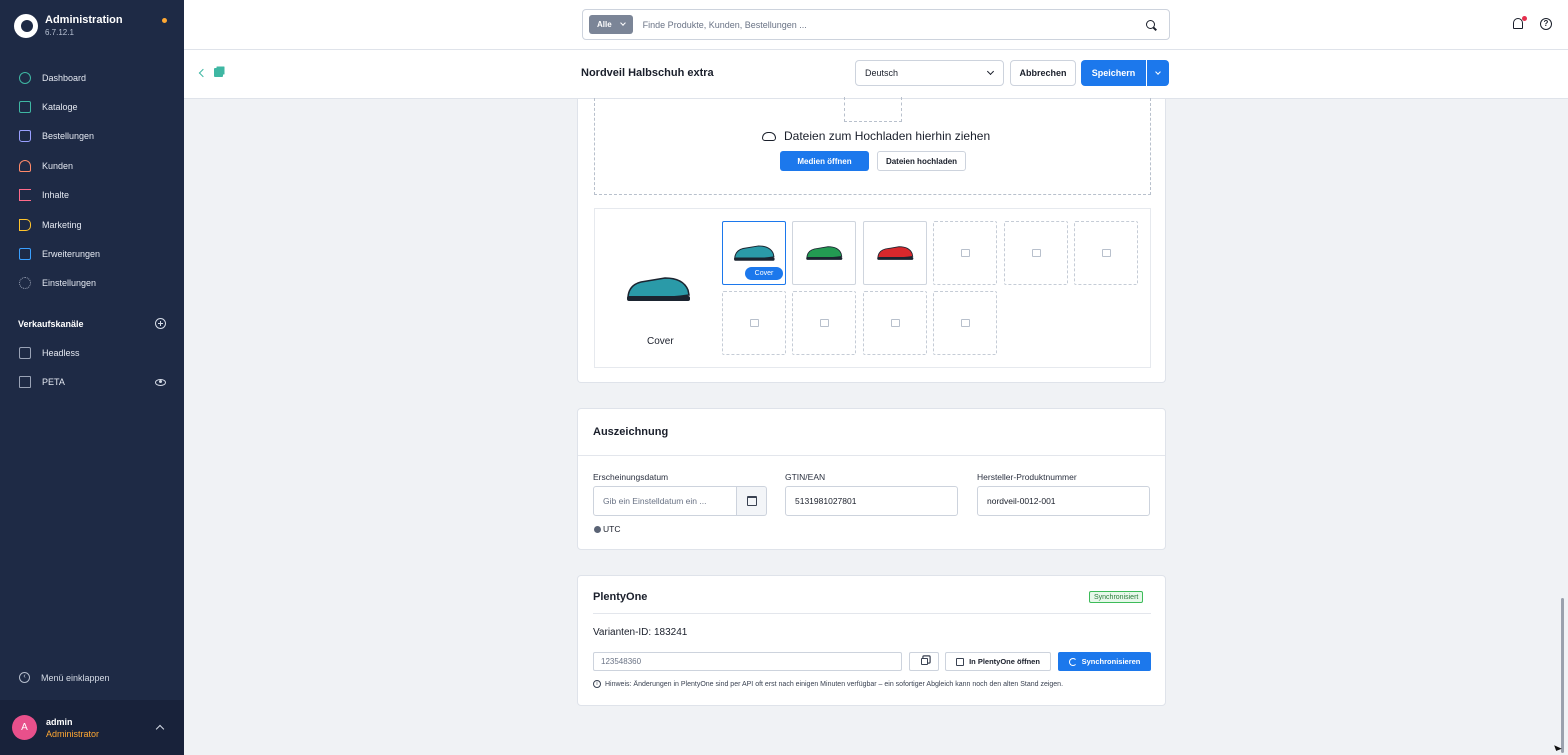 The height and width of the screenshot is (755, 1568). I want to click on timezone-hint: UTC, so click(607, 529).